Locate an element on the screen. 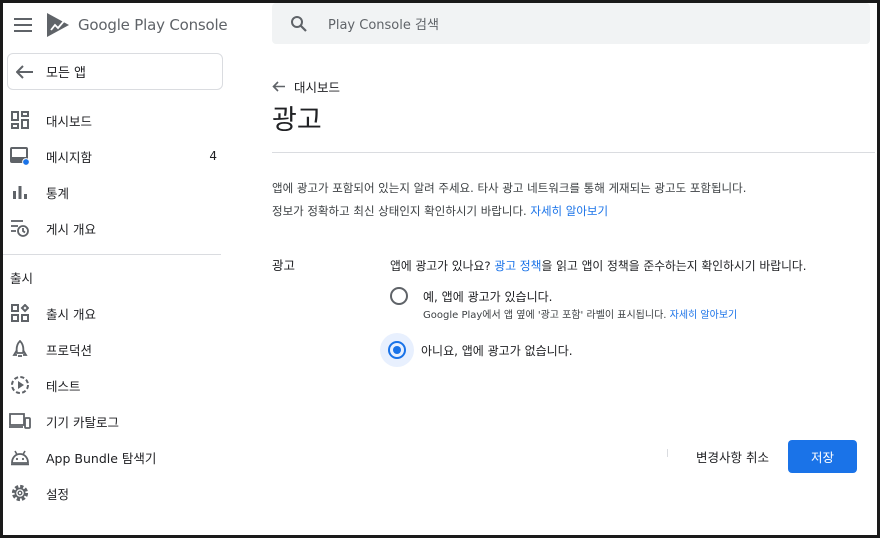  discard-changes-button: 변경사항 취소 is located at coordinates (732, 456).